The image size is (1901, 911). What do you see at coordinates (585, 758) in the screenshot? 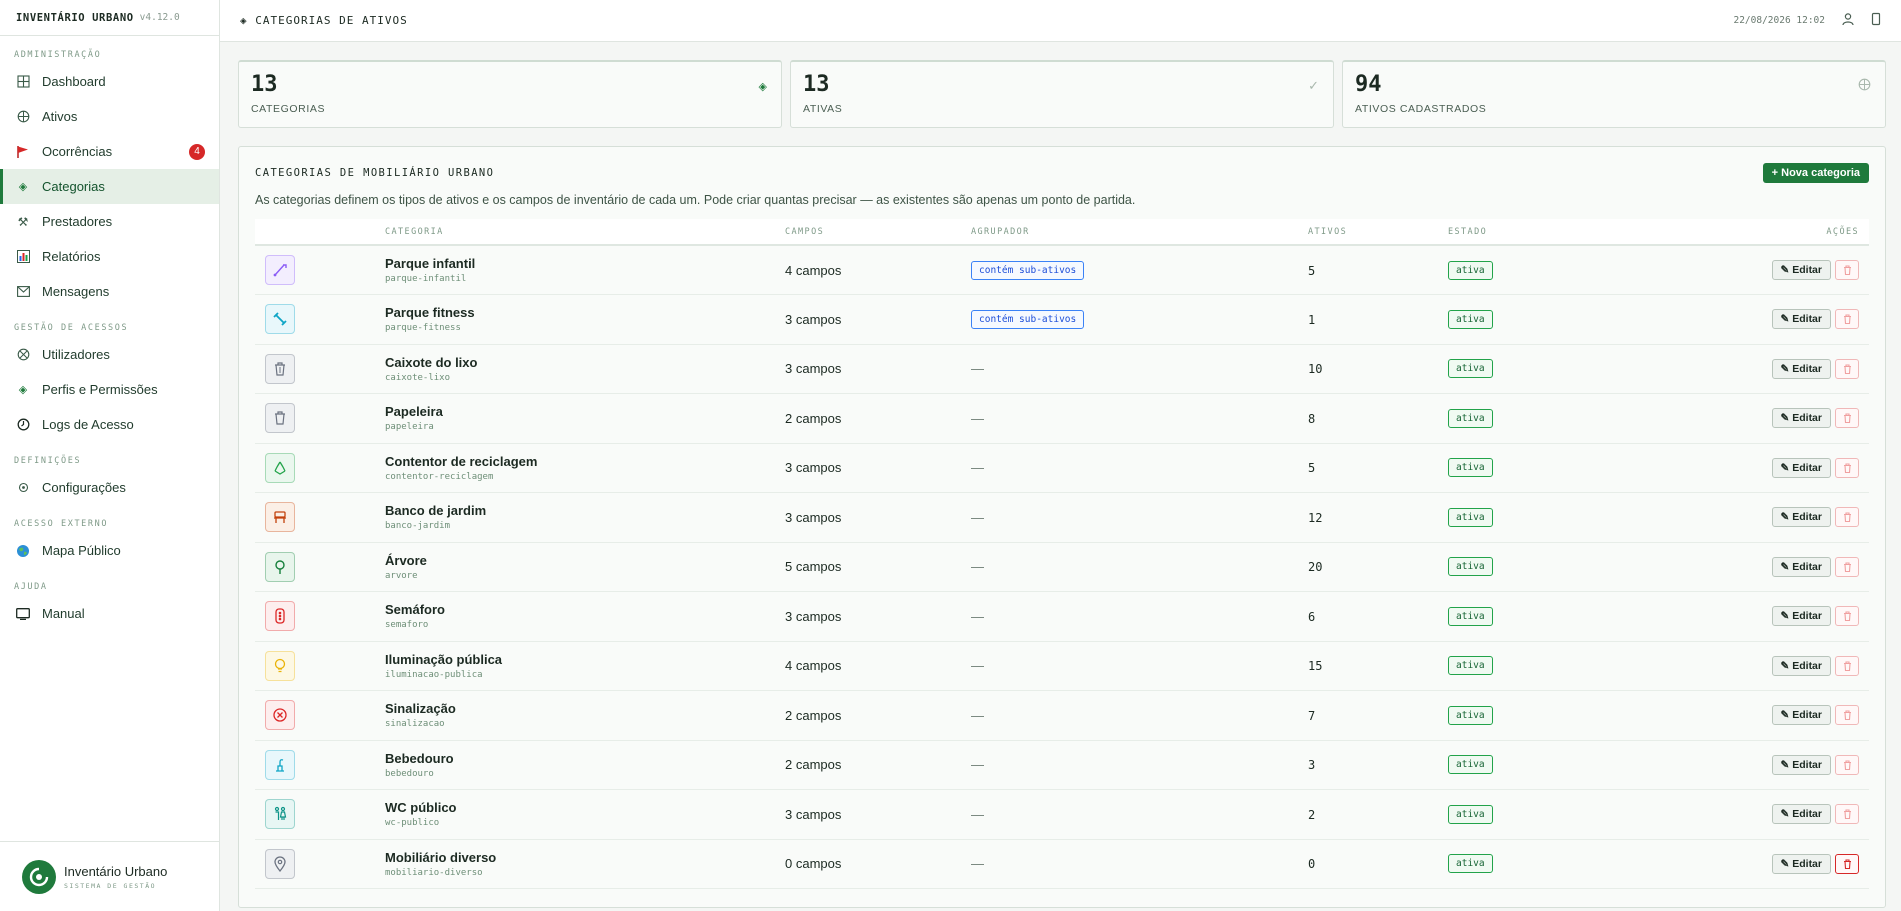
I see `category-name: Bebedouro` at bounding box center [585, 758].